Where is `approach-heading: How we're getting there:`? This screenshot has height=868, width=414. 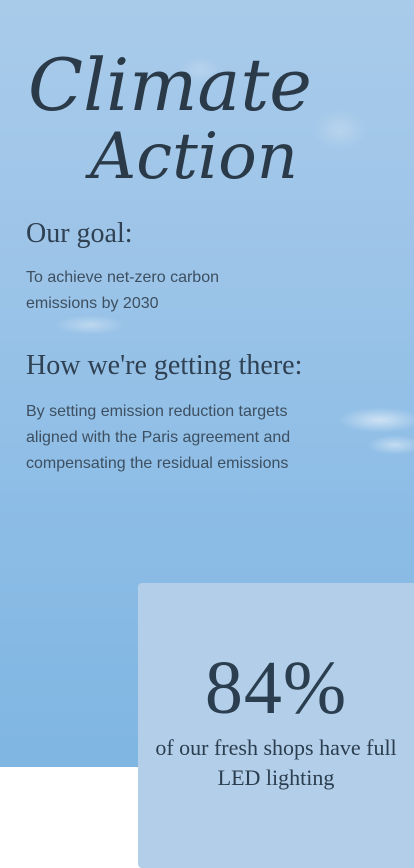 approach-heading: How we're getting there: is located at coordinates (164, 365).